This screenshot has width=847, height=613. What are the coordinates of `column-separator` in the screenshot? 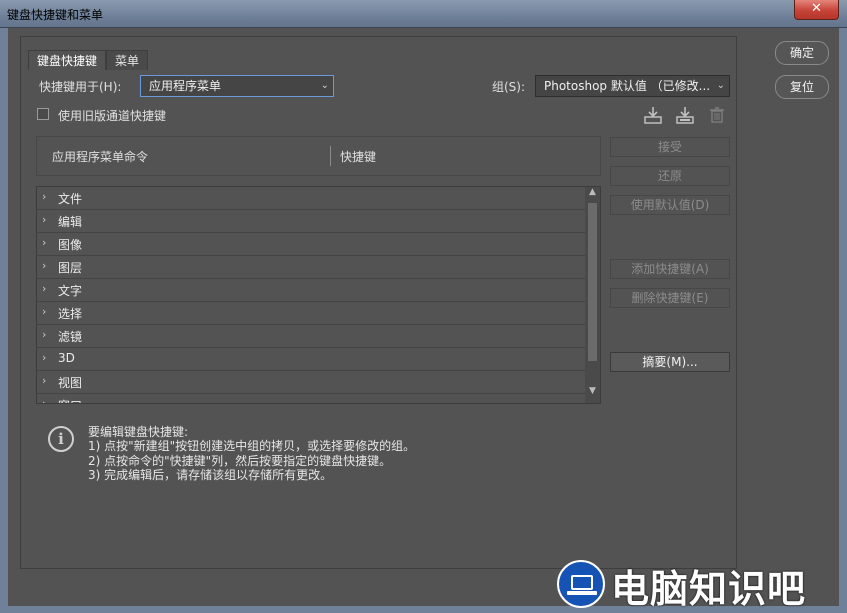 It's located at (330, 156).